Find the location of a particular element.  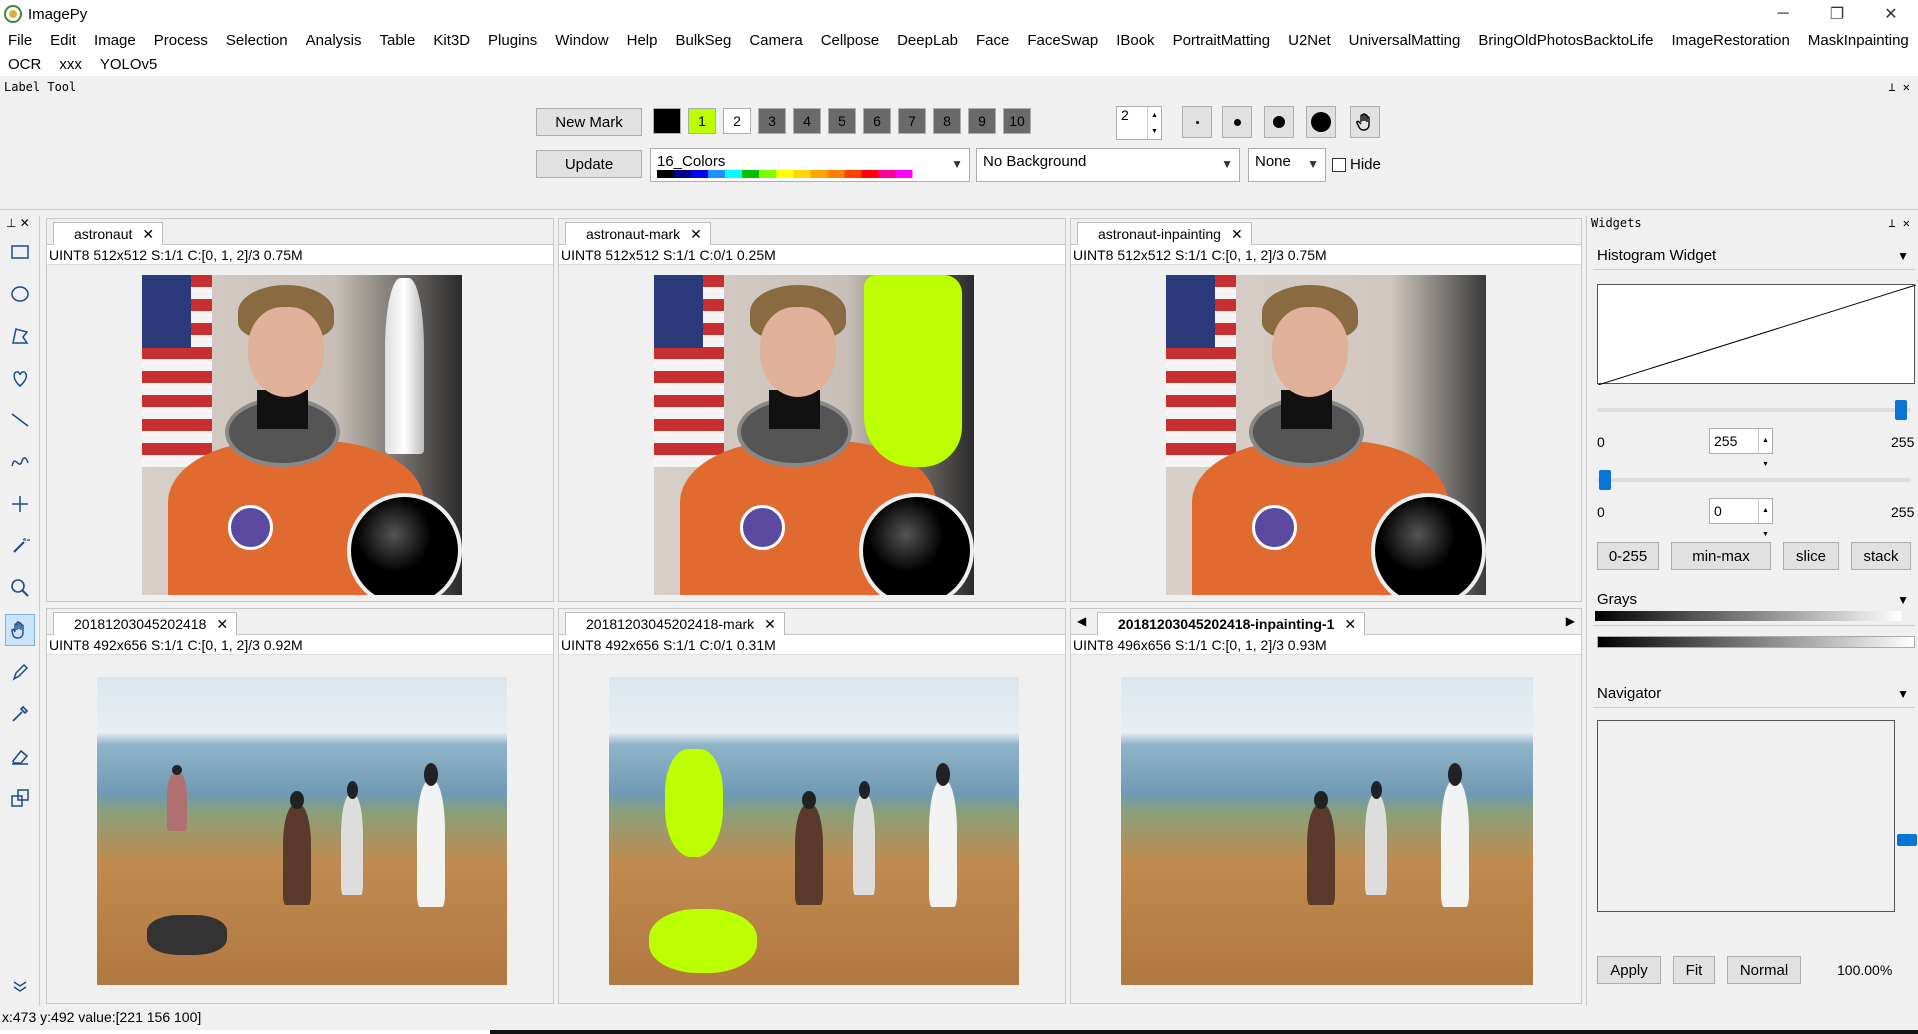

menu-item-universalmatting: UniversalMatting is located at coordinates (1405, 40).